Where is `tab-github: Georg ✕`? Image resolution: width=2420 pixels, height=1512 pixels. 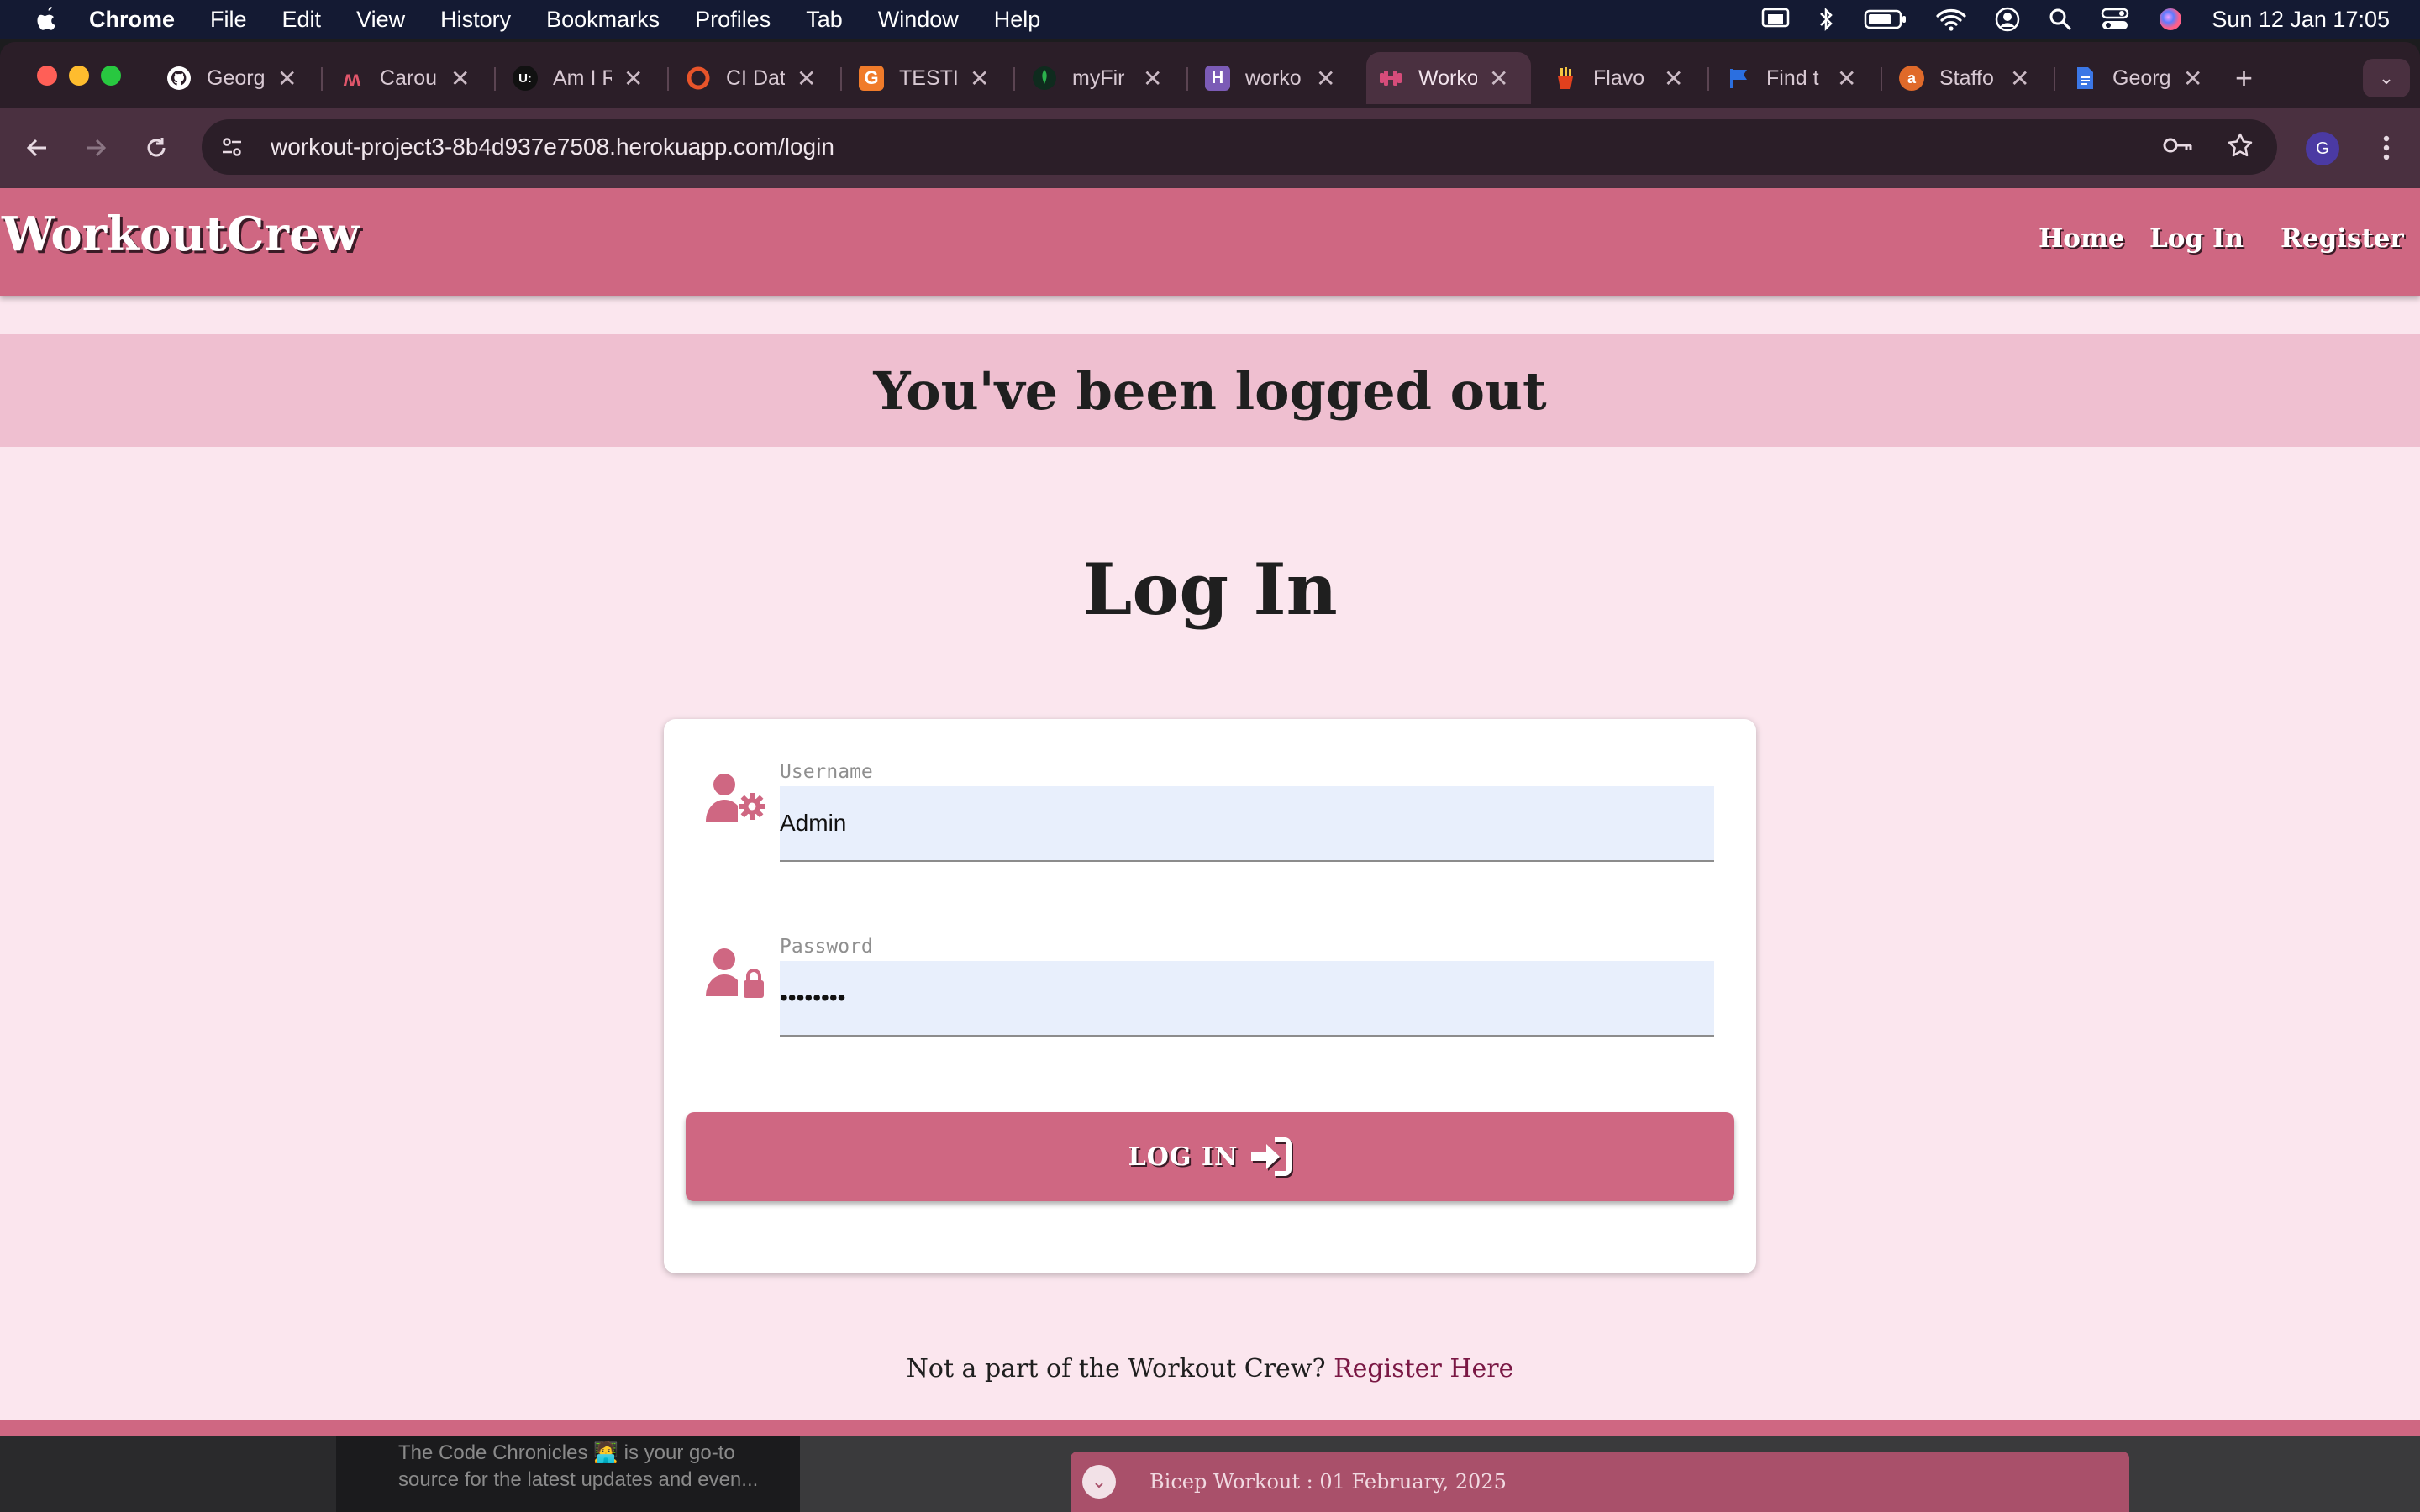 tab-github: Georg ✕ is located at coordinates (226, 78).